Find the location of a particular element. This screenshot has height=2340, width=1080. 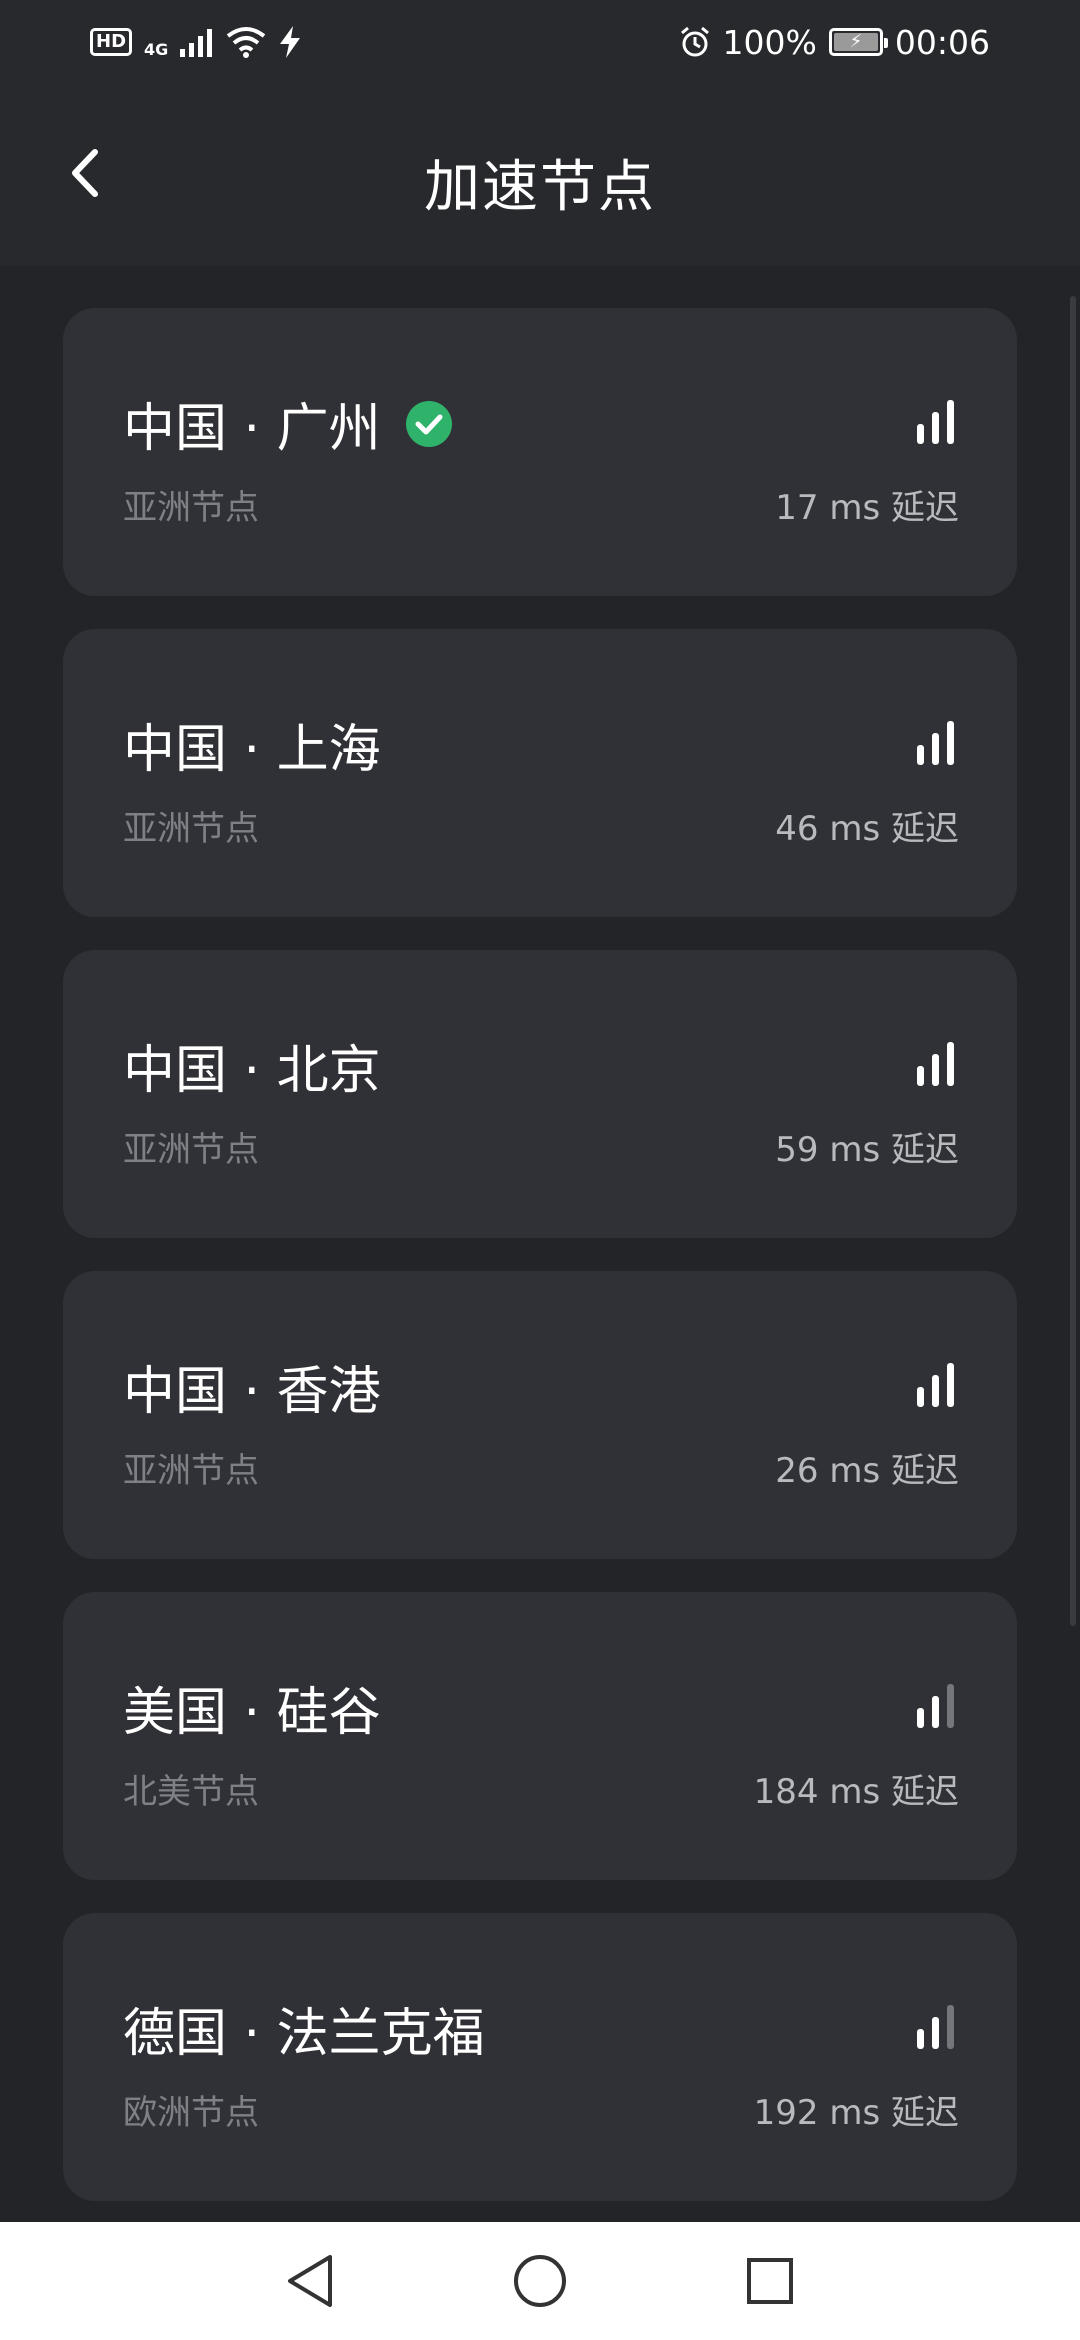

battery-icon: ⚡ is located at coordinates (858, 42).